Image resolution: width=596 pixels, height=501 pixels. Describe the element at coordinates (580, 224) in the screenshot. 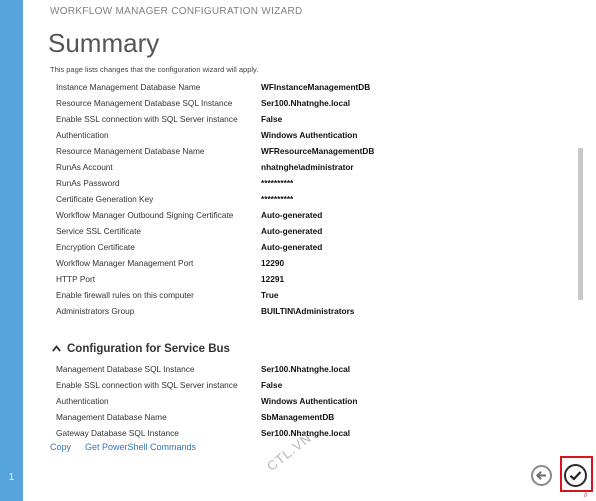

I see `scrollbar-thumb` at that location.